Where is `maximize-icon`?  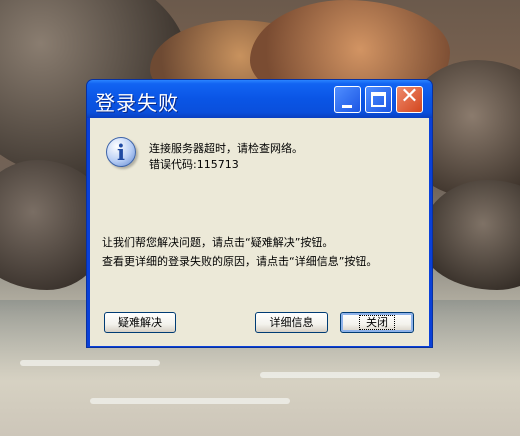 maximize-icon is located at coordinates (378, 99).